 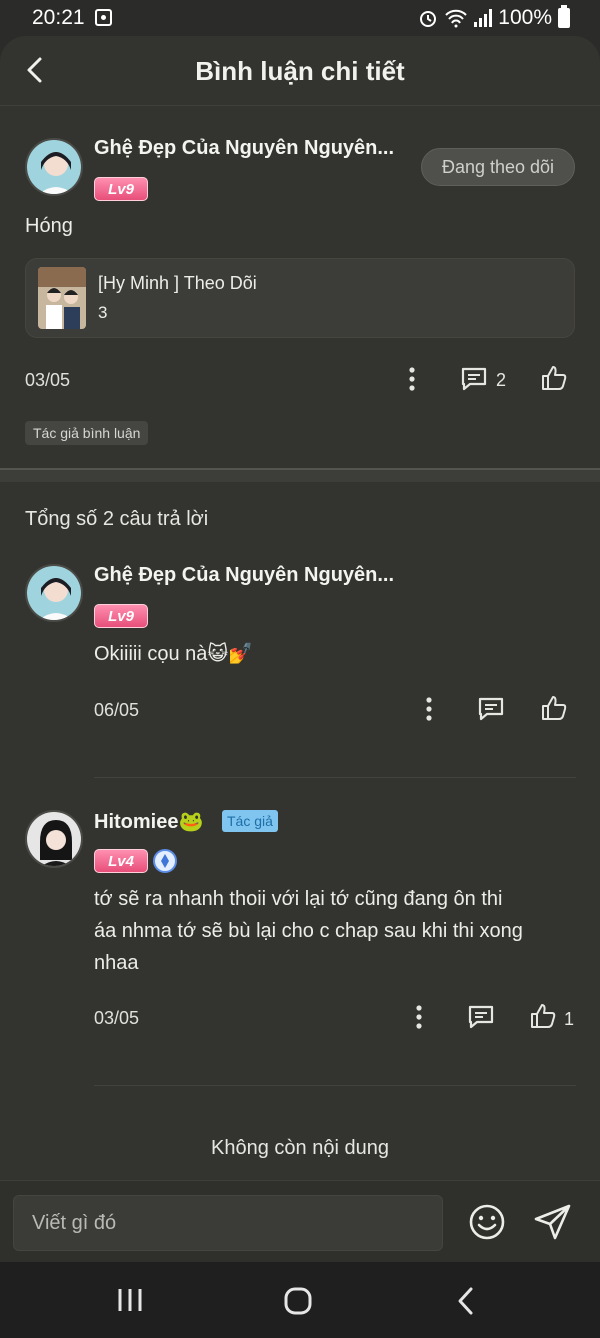 I want to click on sim-icon, so click(x=103, y=17).